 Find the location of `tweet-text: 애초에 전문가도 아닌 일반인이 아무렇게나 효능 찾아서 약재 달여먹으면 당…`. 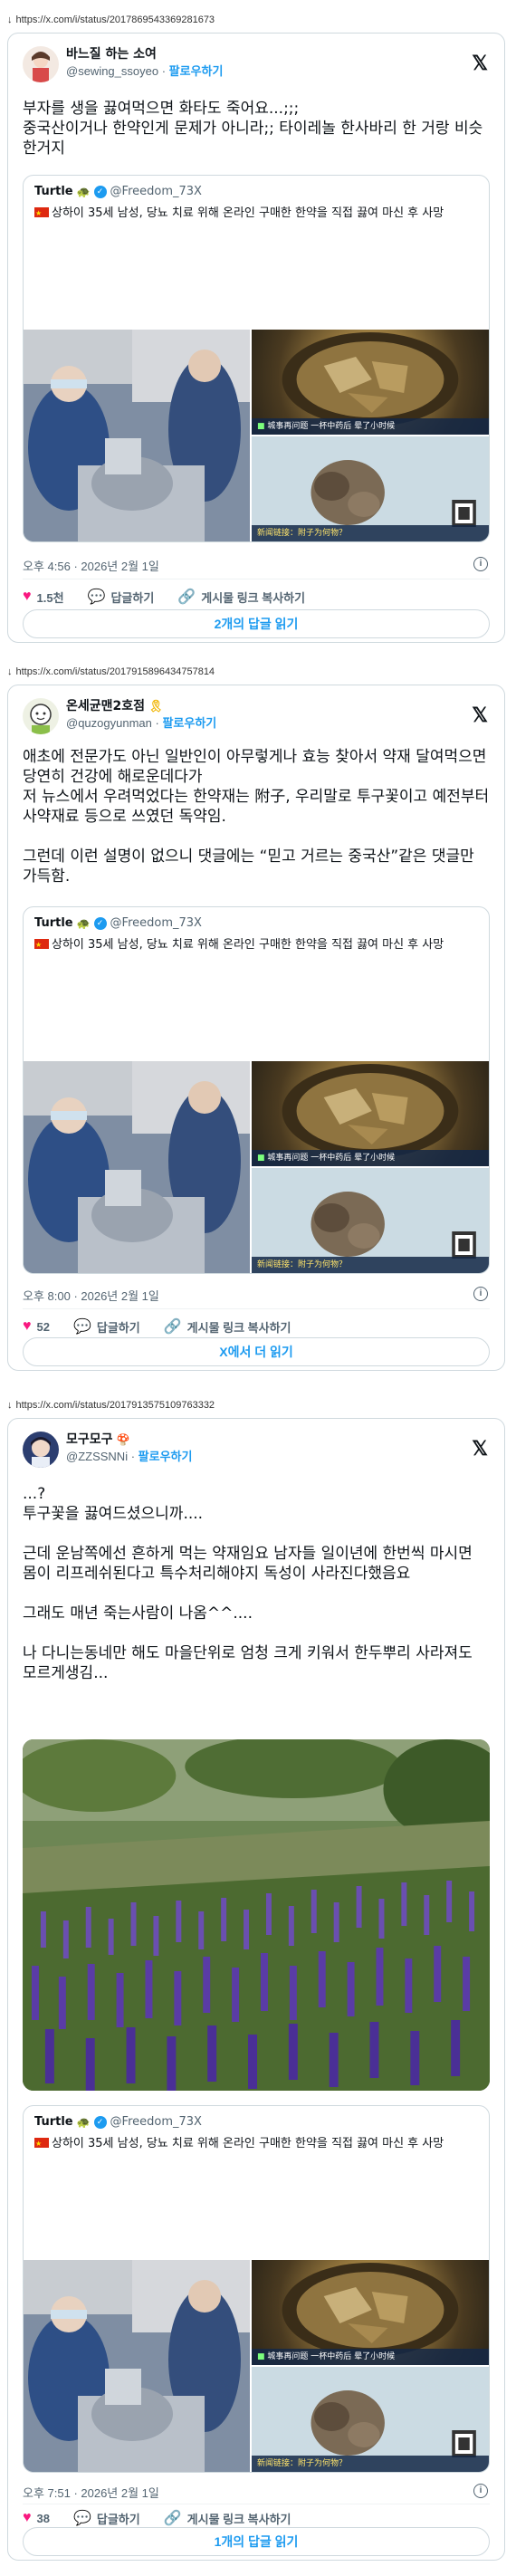

tweet-text: 애초에 전문가도 아닌 일반인이 아무렇게나 효능 찾아서 약재 달여먹으면 당… is located at coordinates (256, 817).